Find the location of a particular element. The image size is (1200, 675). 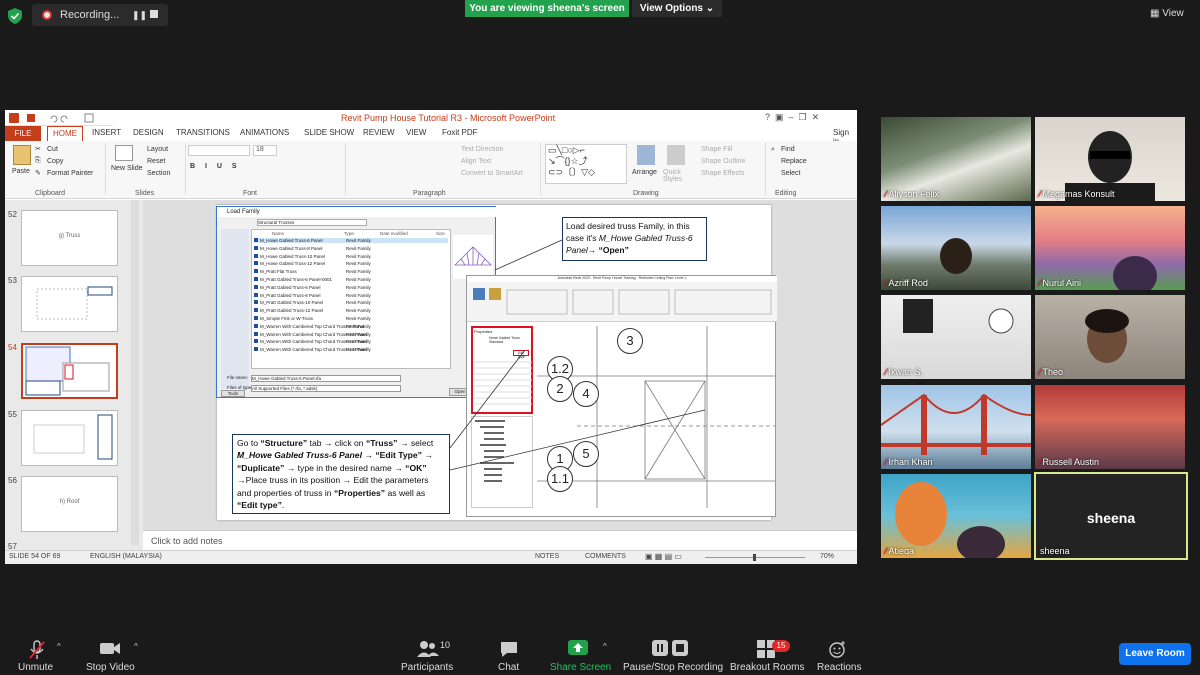

breakout-badge: 15 is located at coordinates (781, 646).